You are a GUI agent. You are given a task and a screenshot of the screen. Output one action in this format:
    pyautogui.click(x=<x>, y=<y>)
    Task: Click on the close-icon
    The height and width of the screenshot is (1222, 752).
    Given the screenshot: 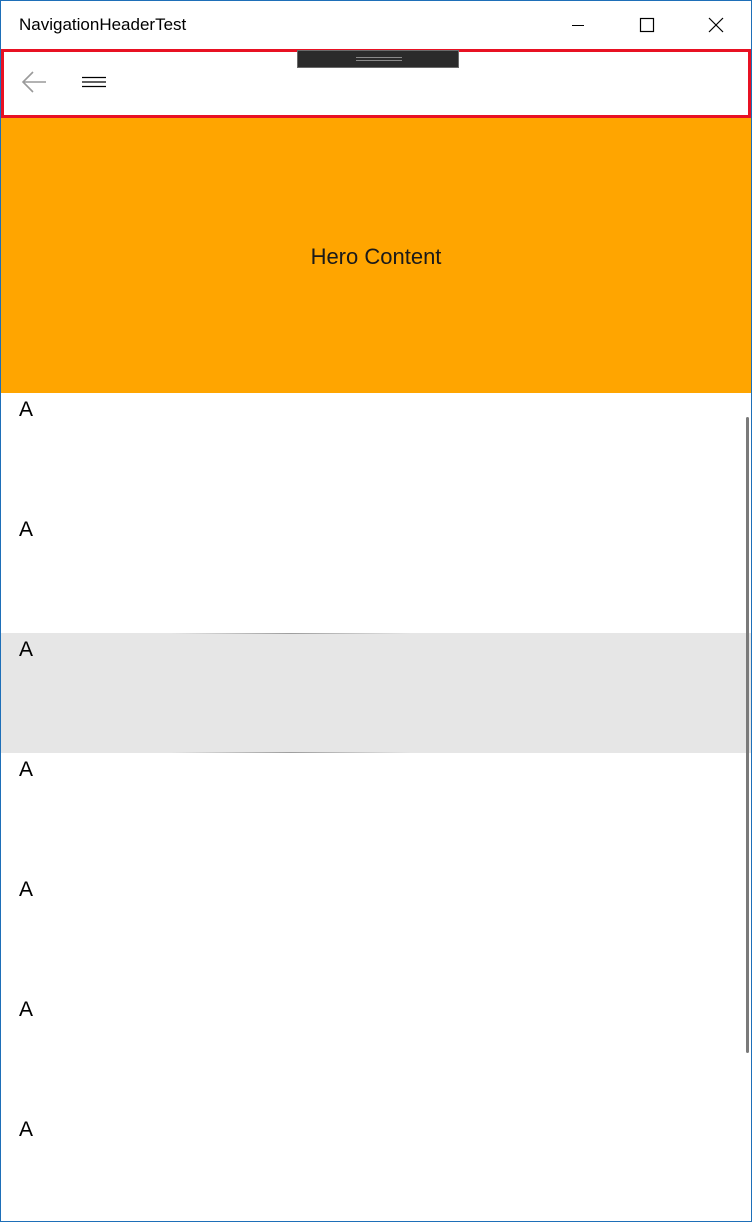 What is the action you would take?
    pyautogui.click(x=715, y=25)
    